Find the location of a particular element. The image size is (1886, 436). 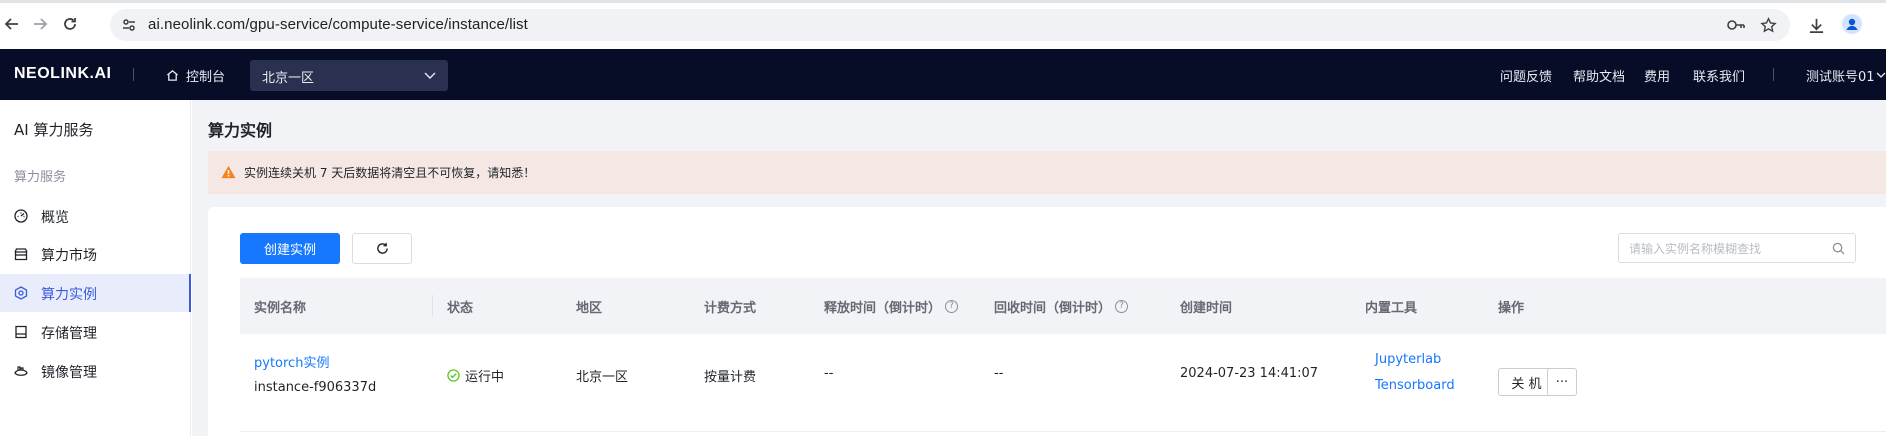

sidebar-item-market: 算力市场 is located at coordinates (95, 254).